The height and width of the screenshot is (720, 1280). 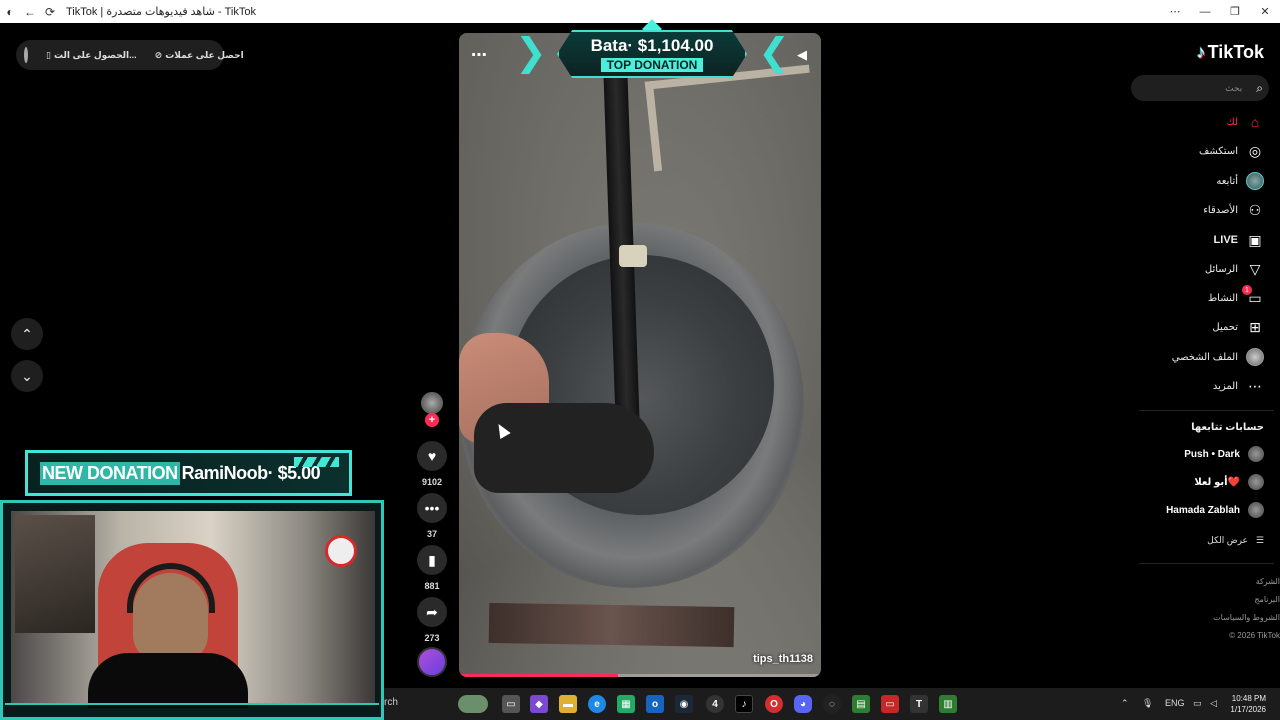 I want to click on restore-button: ❐, so click(x=1235, y=11).